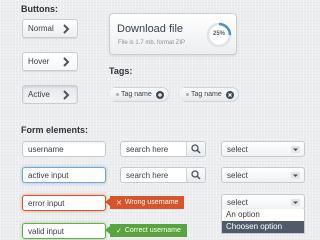 The image size is (320, 240). I want to click on username-input, so click(64, 149).